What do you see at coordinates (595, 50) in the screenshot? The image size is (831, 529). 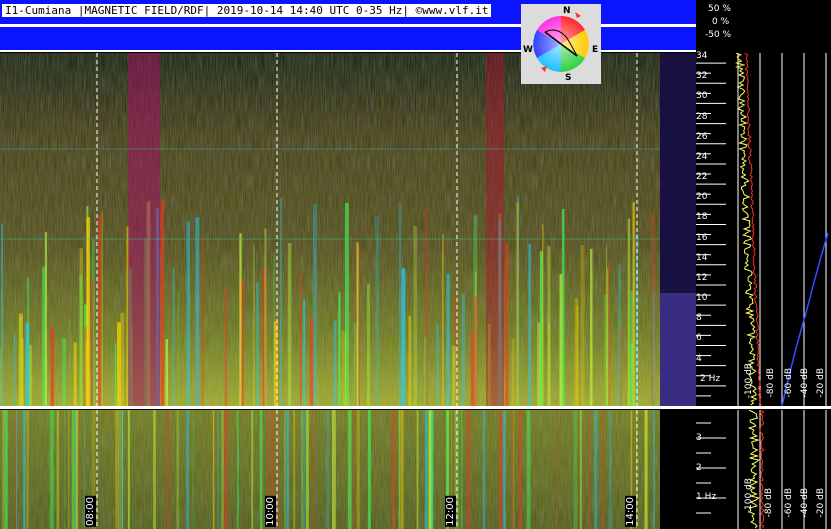 I see `compass-east: E` at bounding box center [595, 50].